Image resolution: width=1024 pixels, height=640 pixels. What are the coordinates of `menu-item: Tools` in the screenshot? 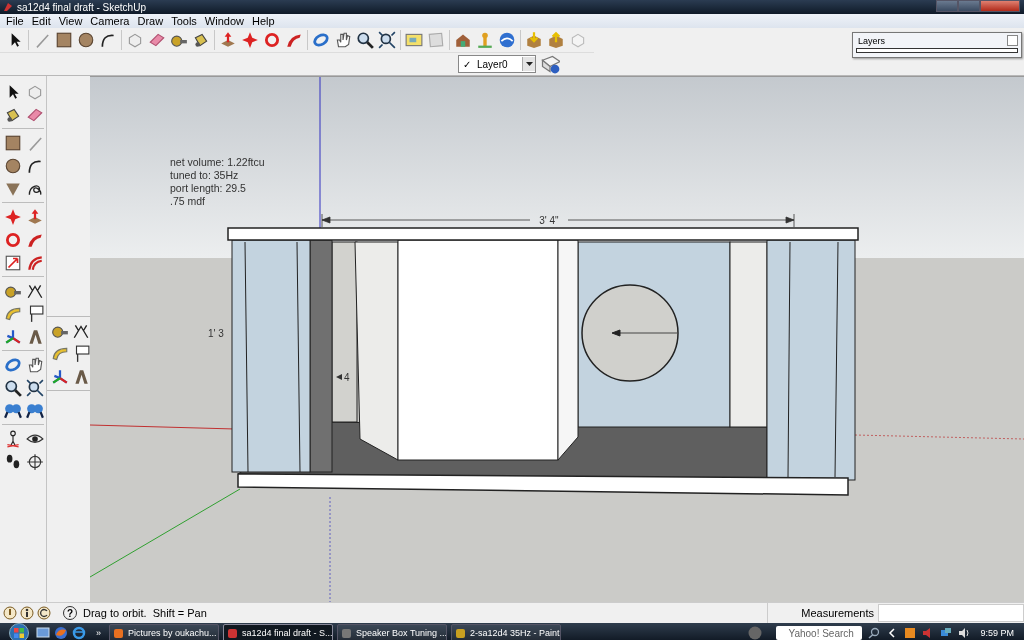 It's located at (184, 21).